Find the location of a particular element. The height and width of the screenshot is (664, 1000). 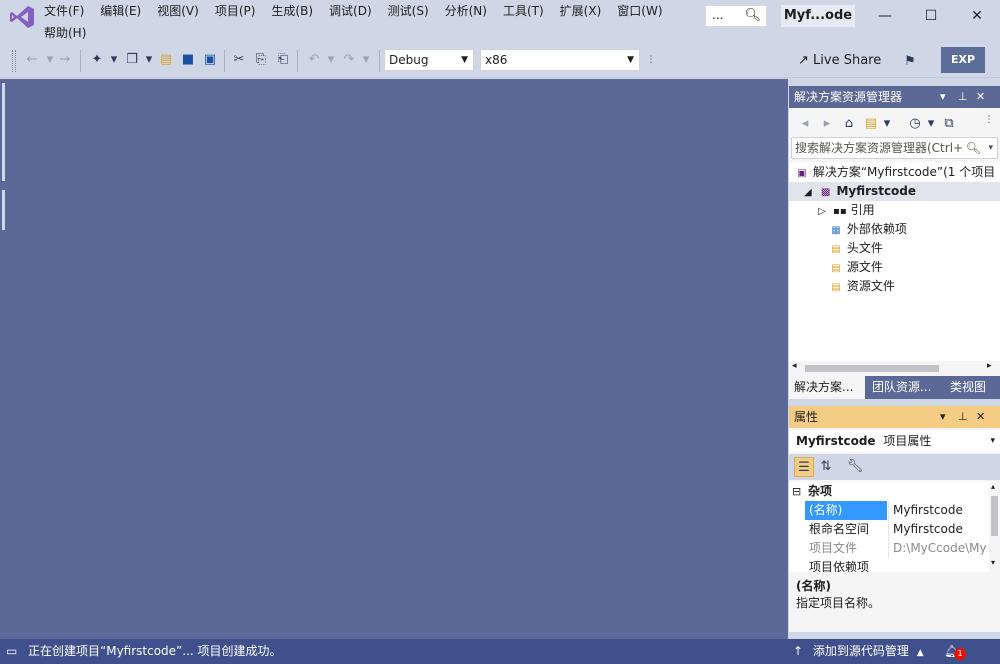

save-all-icon: ▣ is located at coordinates (210, 60).